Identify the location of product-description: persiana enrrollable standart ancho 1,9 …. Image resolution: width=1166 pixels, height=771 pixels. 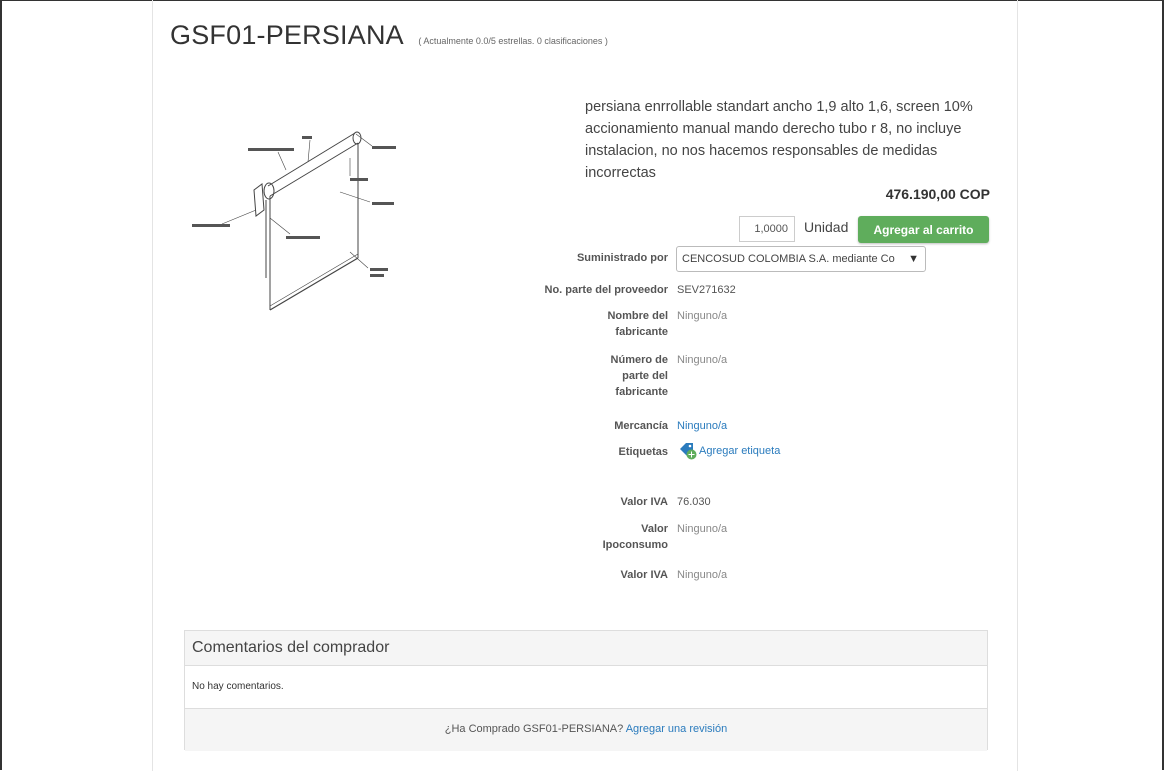
(779, 140).